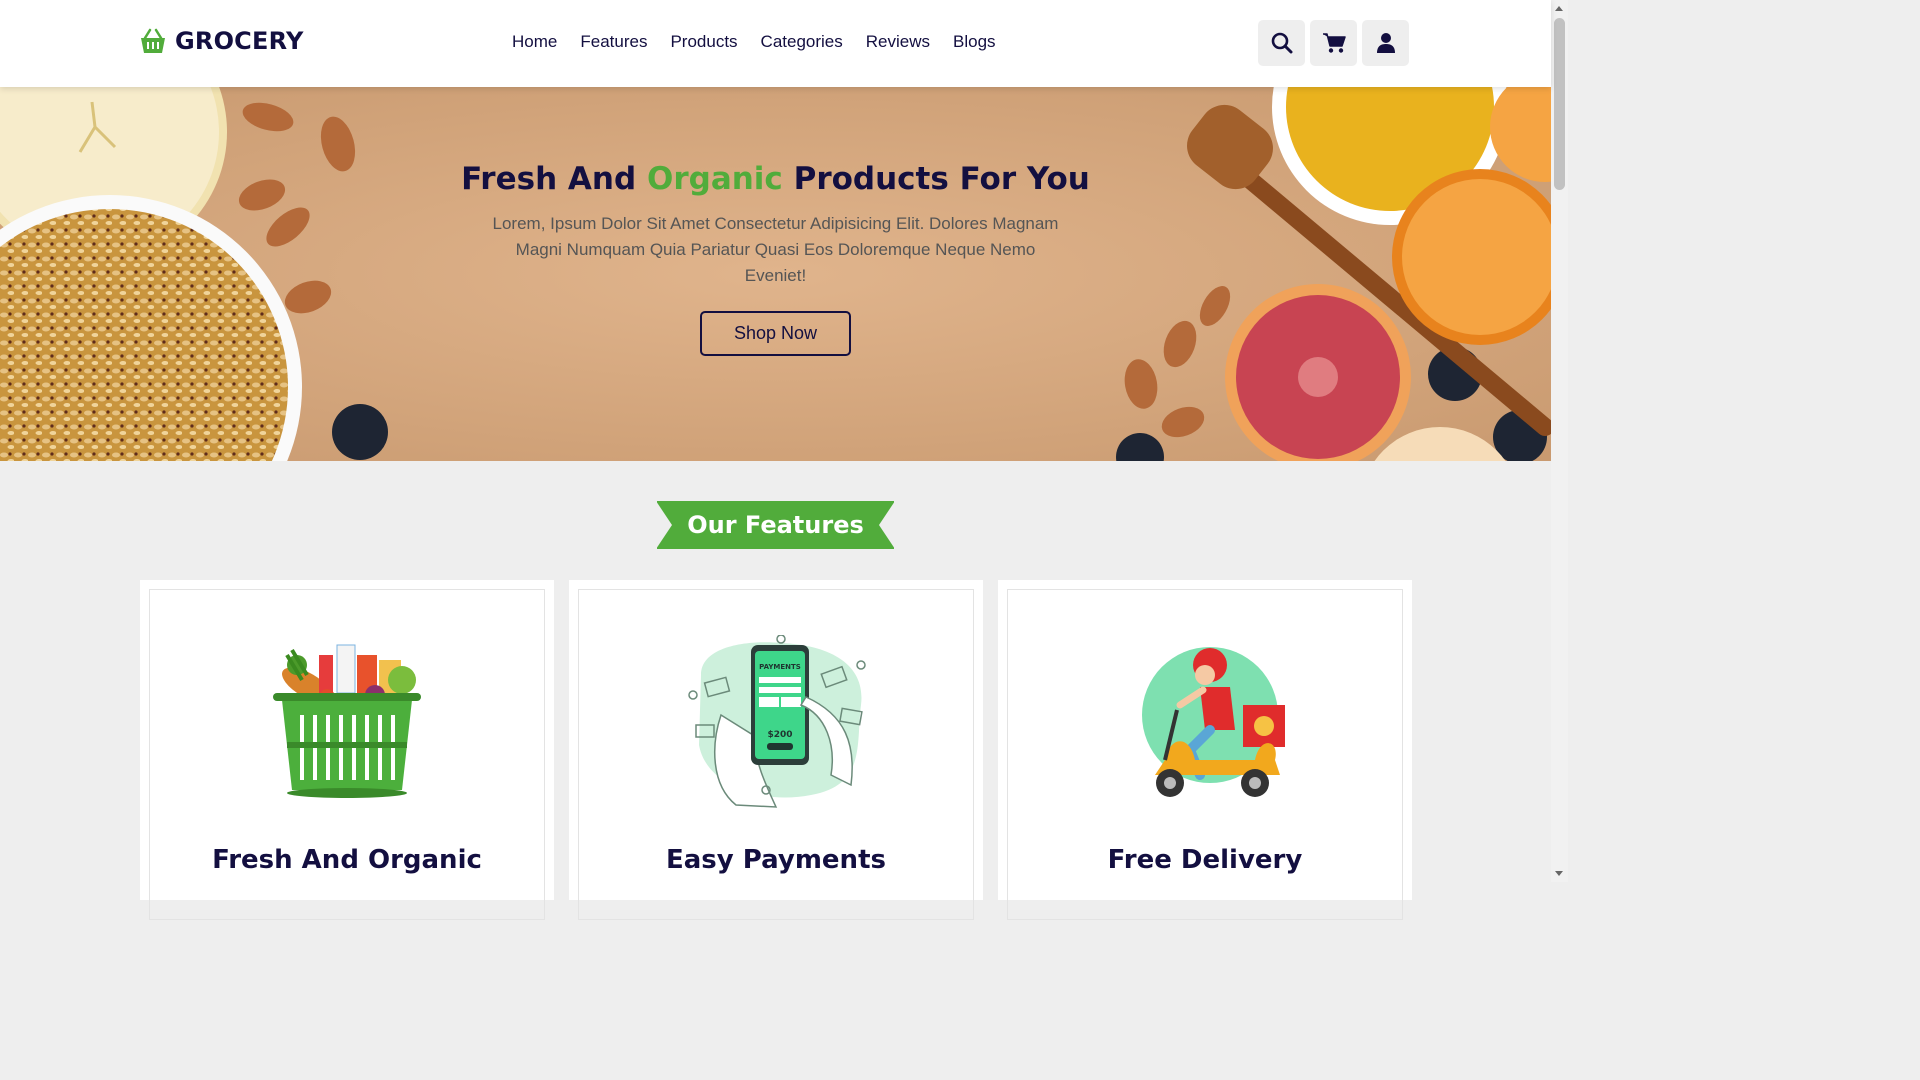 Image resolution: width=1920 pixels, height=1080 pixels. I want to click on header-icon-group, so click(1333, 43).